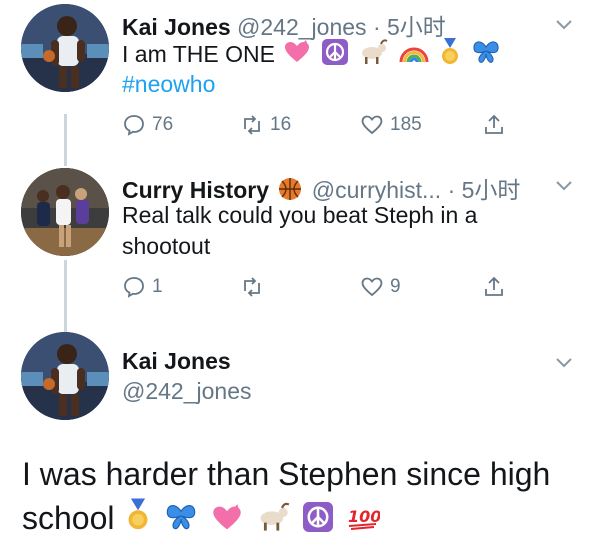  I want to click on retweet-button: 16, so click(265, 125).